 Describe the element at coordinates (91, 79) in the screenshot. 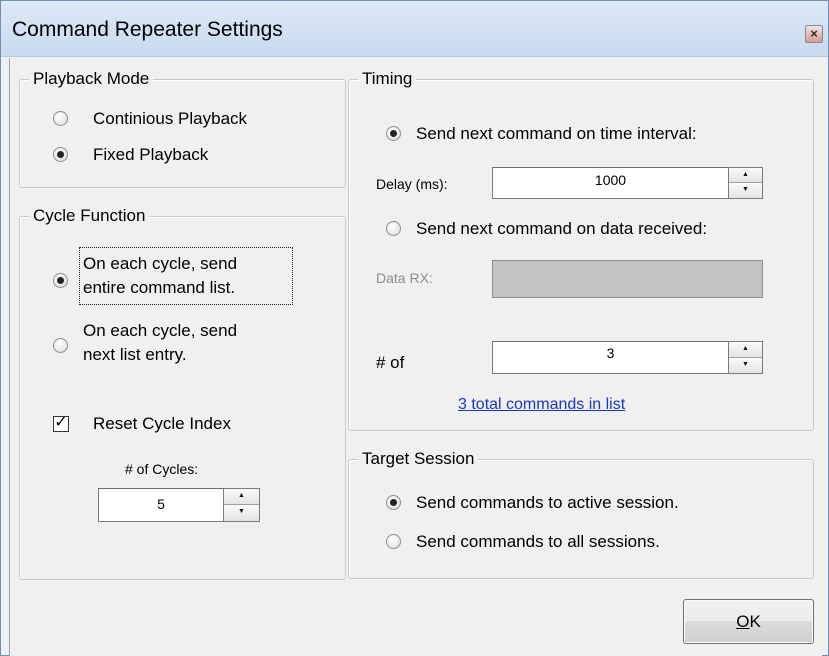

I see `playback-mode-title: Playback Mode` at that location.